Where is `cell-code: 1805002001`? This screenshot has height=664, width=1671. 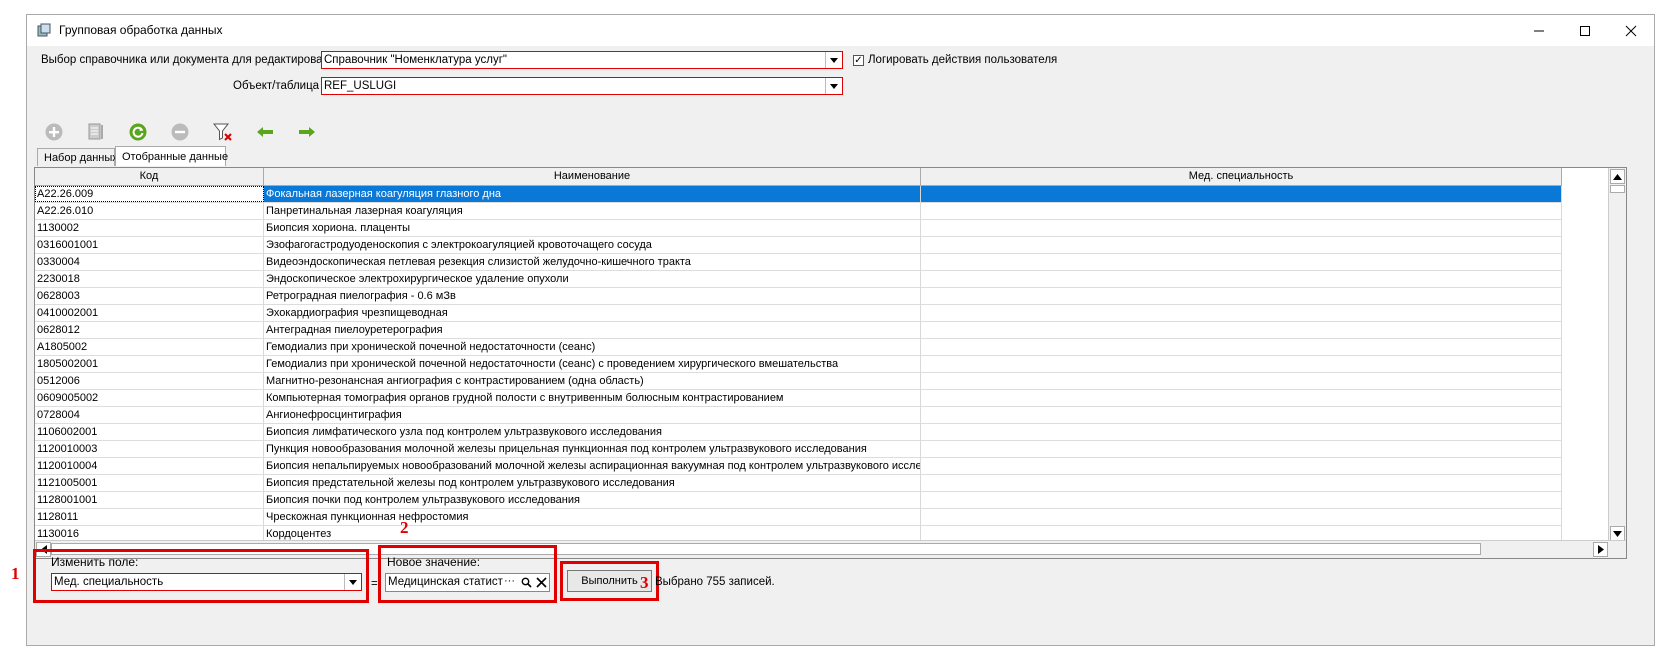
cell-code: 1805002001 is located at coordinates (149, 364).